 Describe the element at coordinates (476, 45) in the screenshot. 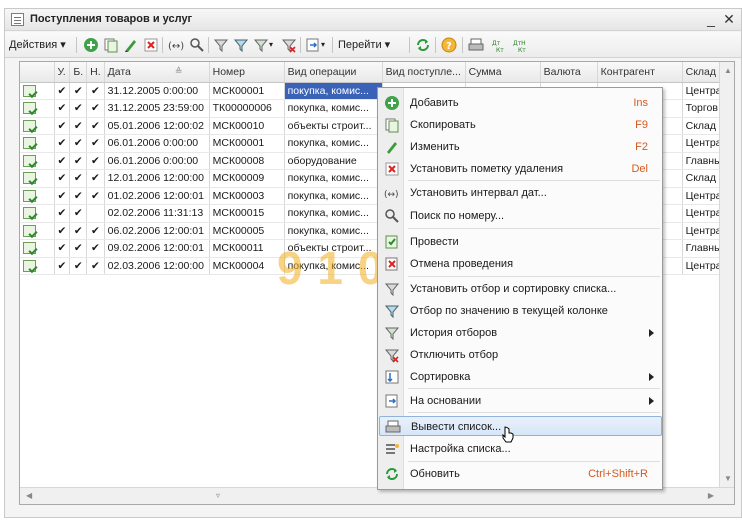

I see `print-icon` at that location.